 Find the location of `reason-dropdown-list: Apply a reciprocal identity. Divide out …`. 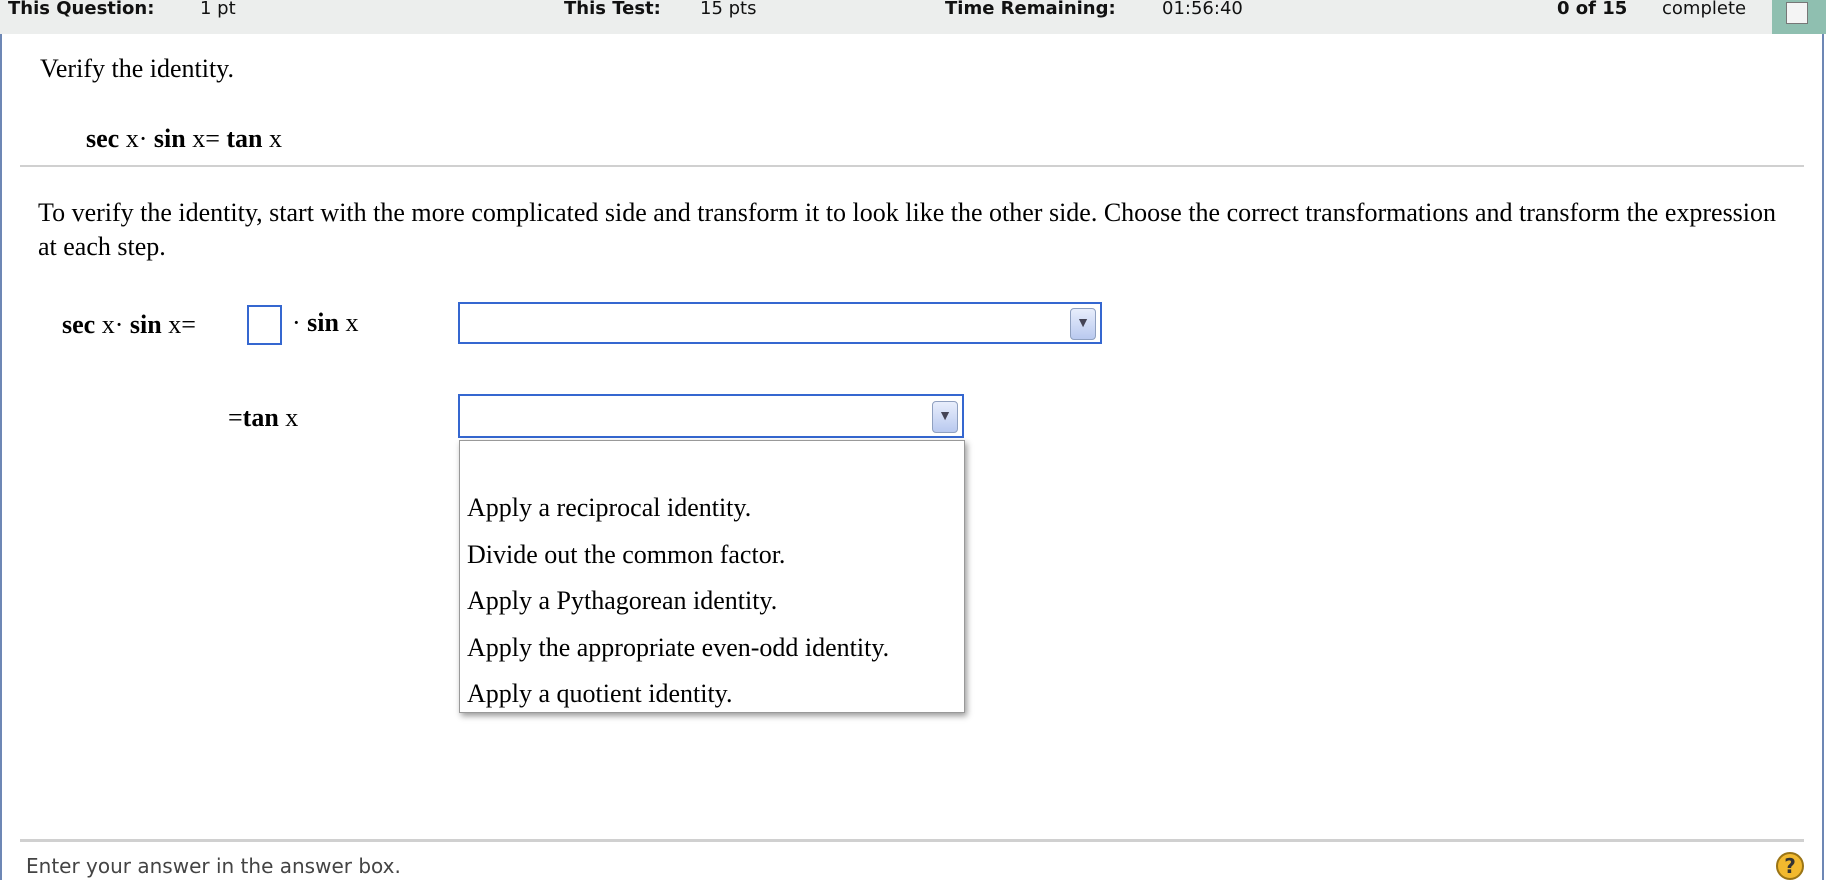

reason-dropdown-list: Apply a reciprocal identity. Divide out … is located at coordinates (712, 576).